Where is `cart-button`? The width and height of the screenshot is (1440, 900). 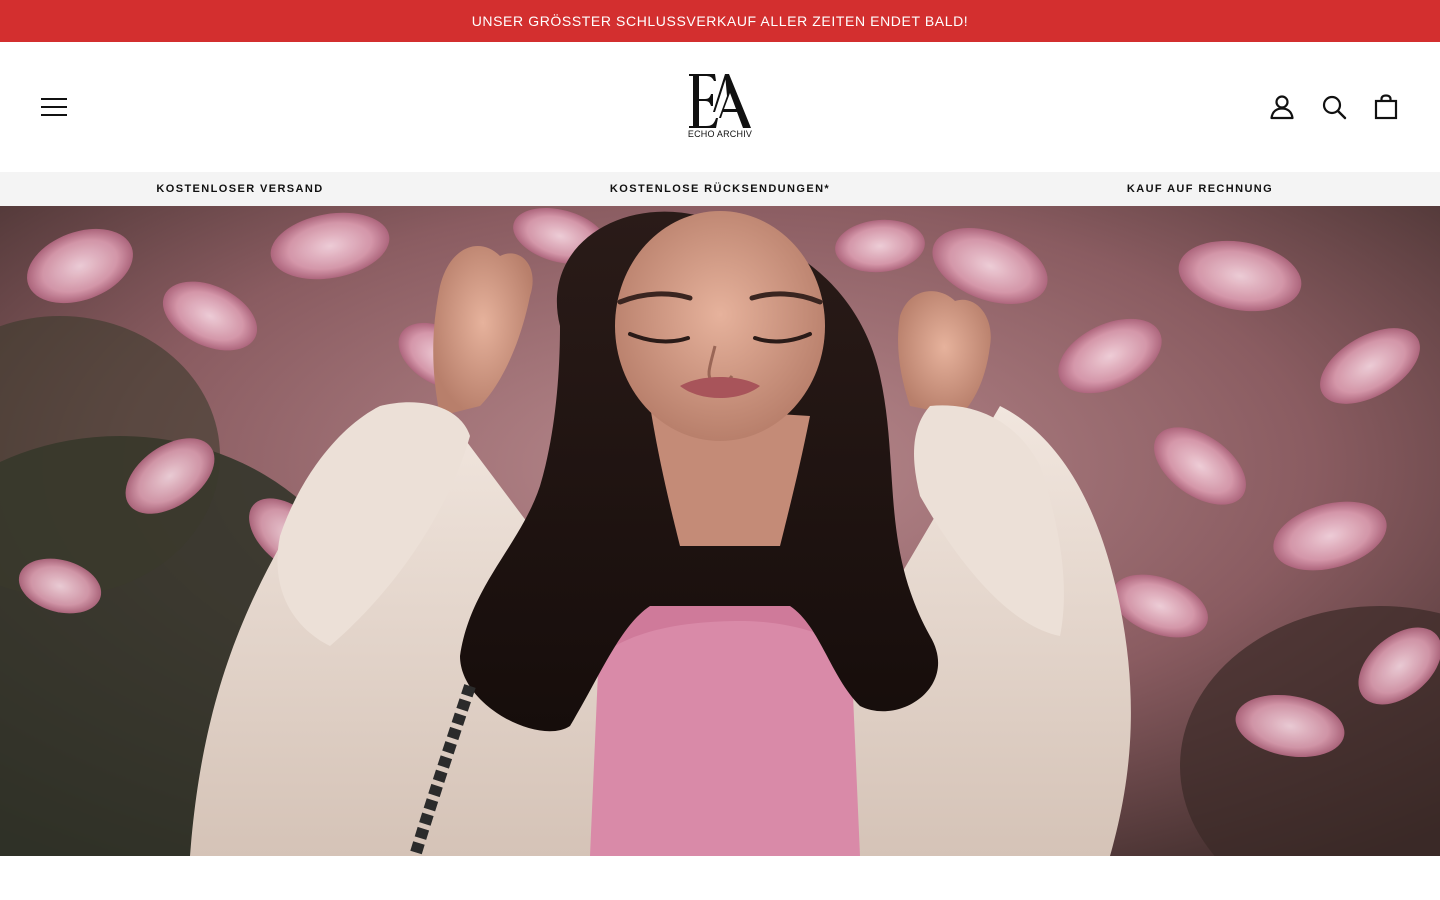
cart-button is located at coordinates (1386, 107).